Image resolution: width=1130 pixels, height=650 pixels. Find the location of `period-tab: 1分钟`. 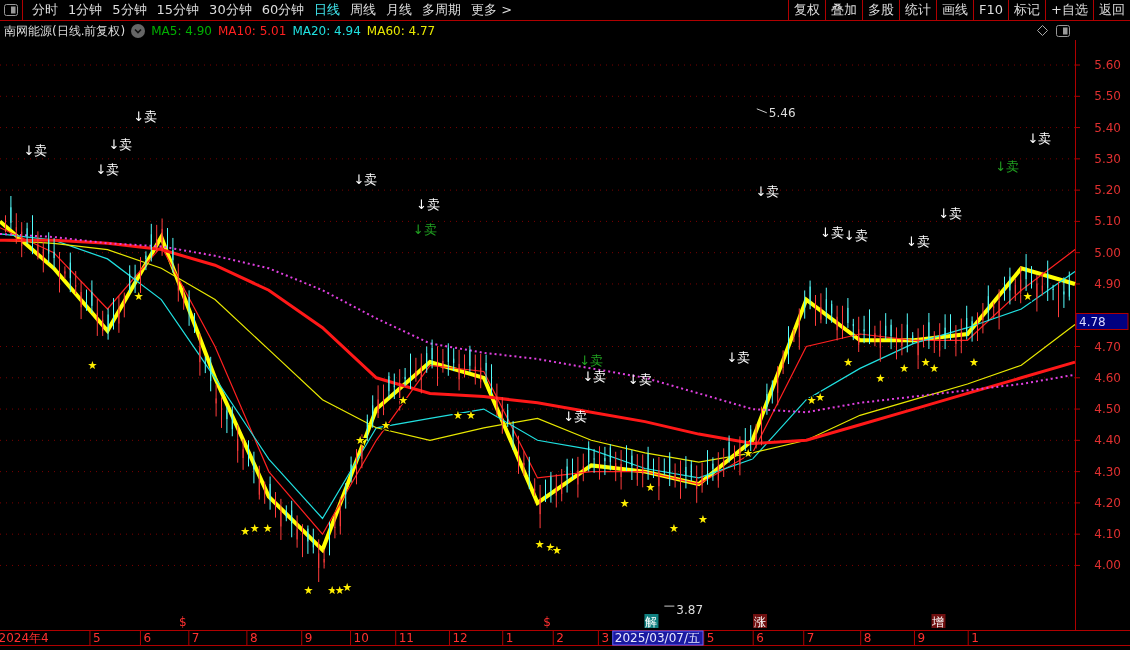

period-tab: 1分钟 is located at coordinates (85, 10).